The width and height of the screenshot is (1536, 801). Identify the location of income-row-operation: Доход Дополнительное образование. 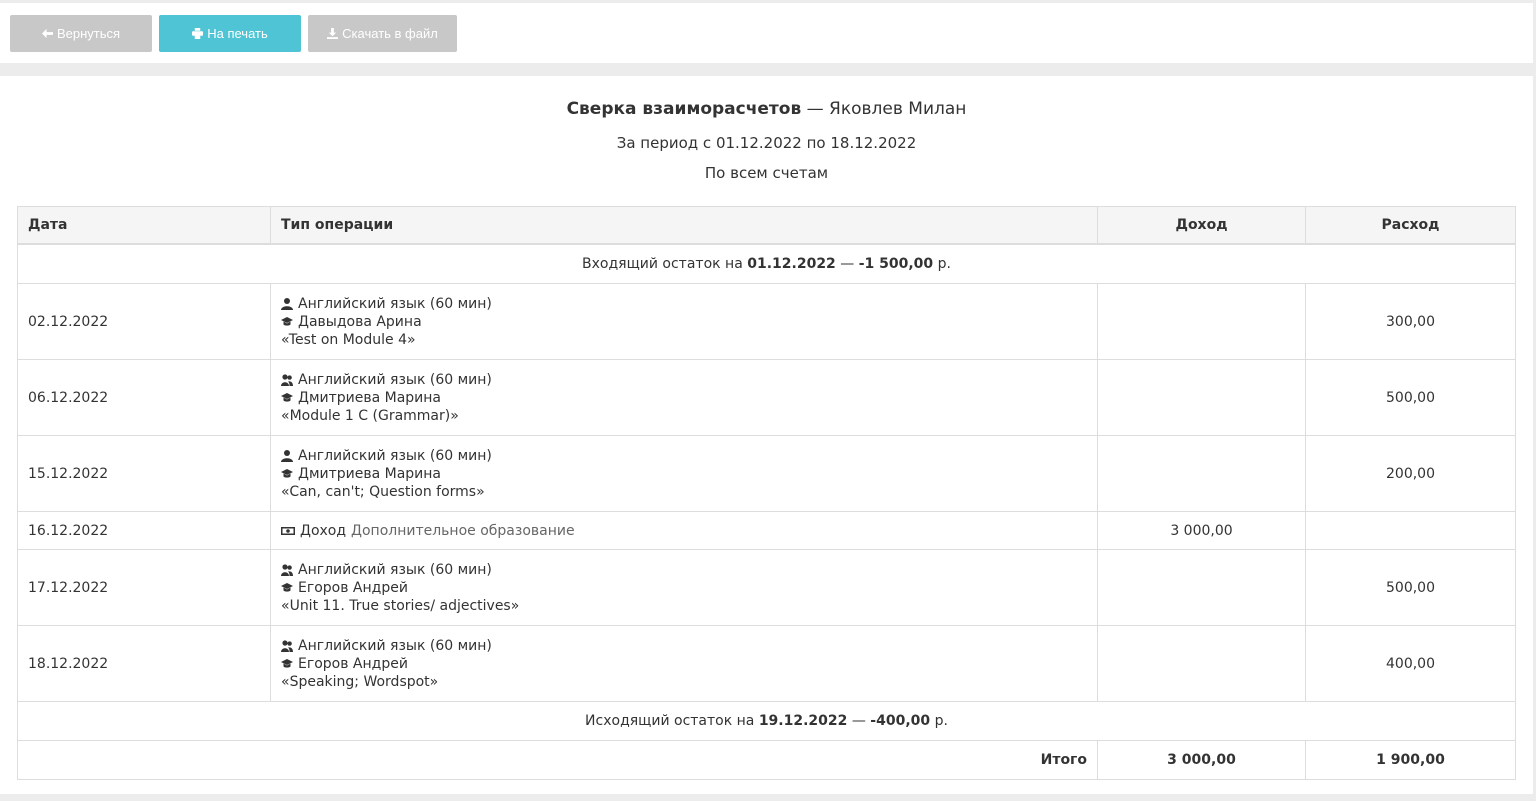
(684, 530).